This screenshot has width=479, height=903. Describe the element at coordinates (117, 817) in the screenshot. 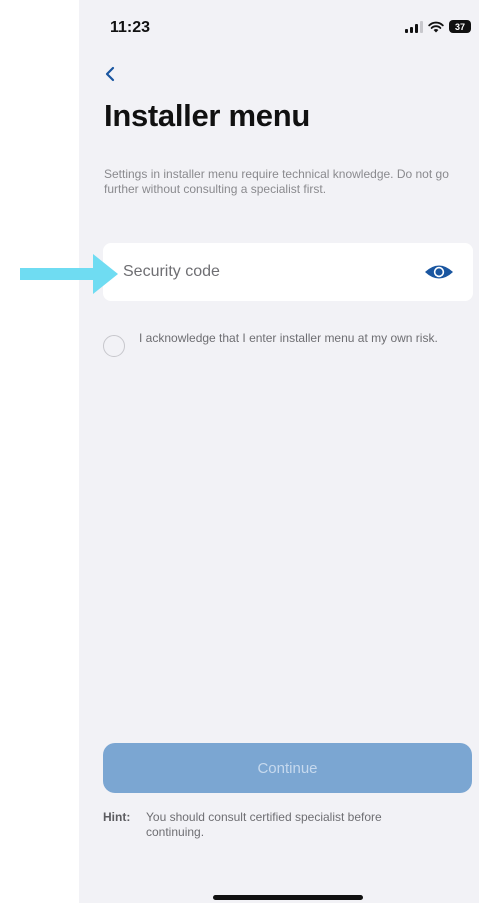

I see `hint-label: Hint:` at that location.